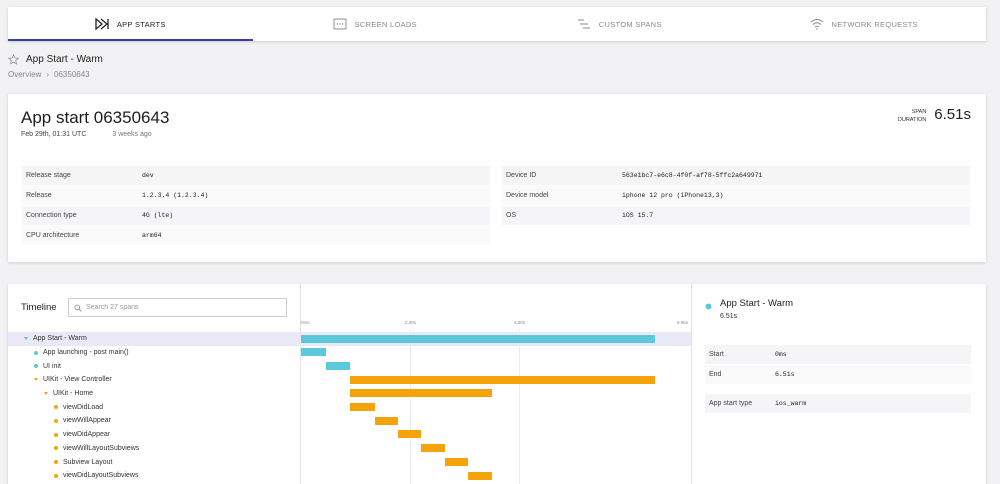 Image resolution: width=1000 pixels, height=484 pixels. Describe the element at coordinates (912, 120) in the screenshot. I see `duration-label-2: DURATION` at that location.